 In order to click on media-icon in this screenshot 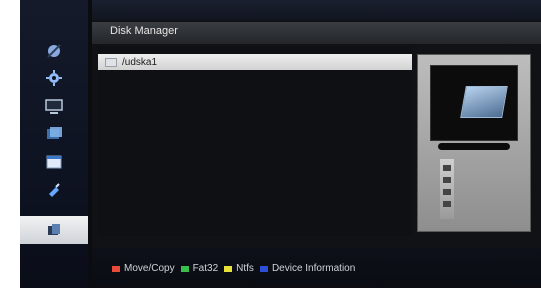, I will do `click(54, 133)`.